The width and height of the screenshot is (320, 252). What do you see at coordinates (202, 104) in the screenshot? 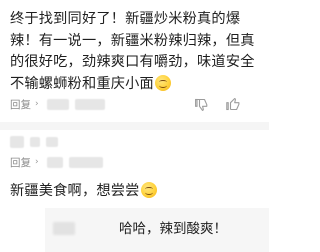
I see `dislike-icon` at bounding box center [202, 104].